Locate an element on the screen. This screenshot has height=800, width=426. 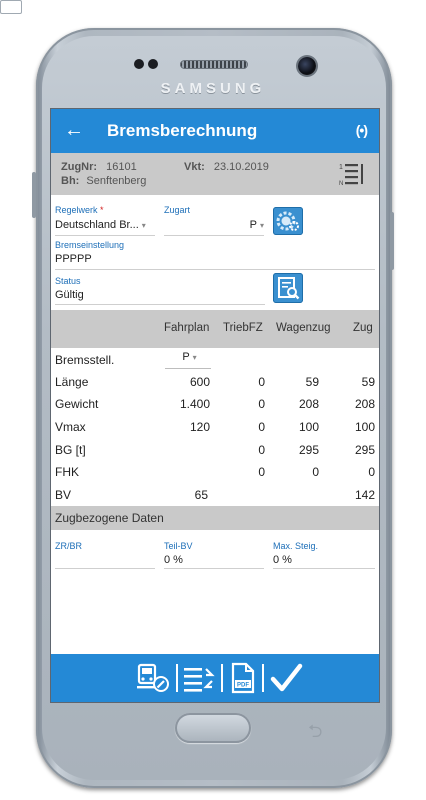
maxsteig-underline is located at coordinates (324, 568).